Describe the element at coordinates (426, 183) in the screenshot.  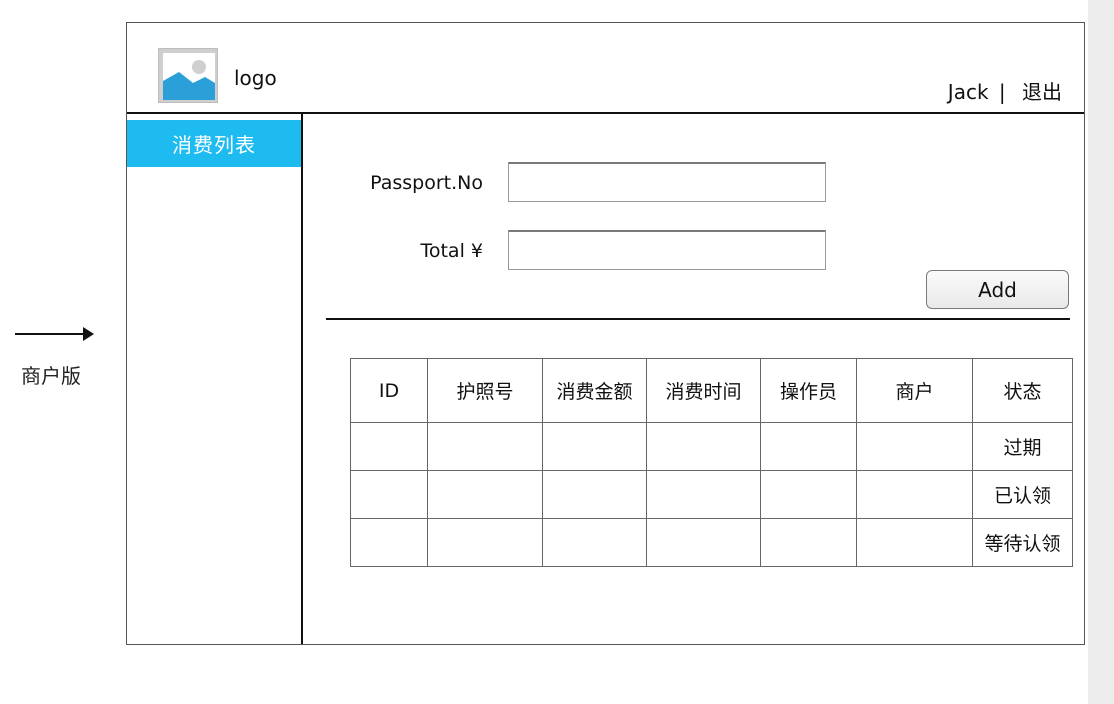
I see `passport-label: Passport.No` at that location.